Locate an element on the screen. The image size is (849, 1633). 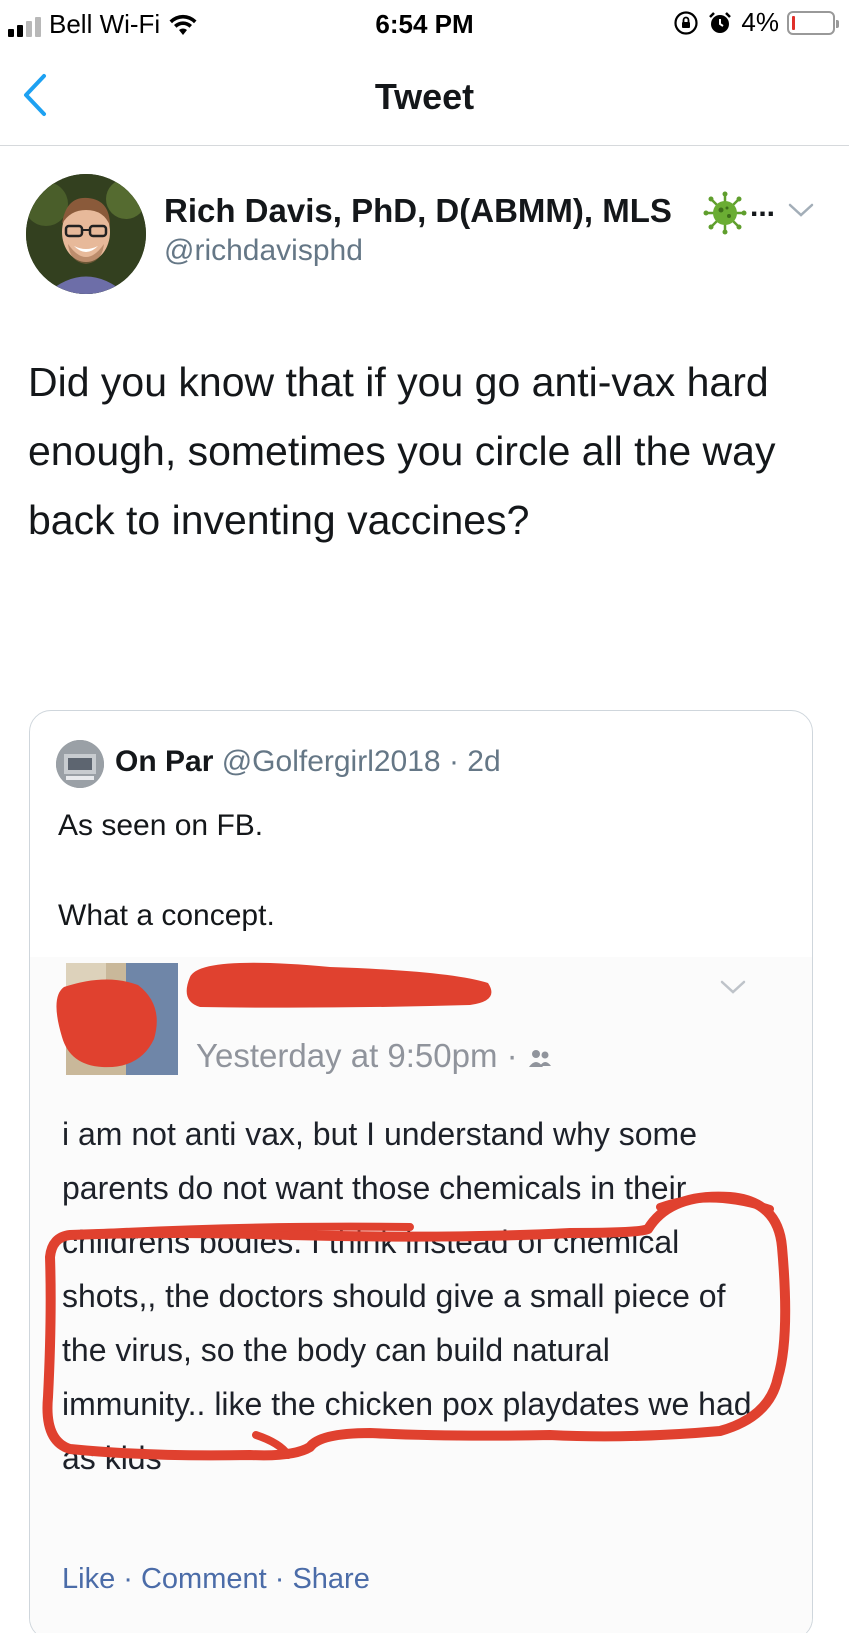
virus-emoji-icon is located at coordinates (725, 213).